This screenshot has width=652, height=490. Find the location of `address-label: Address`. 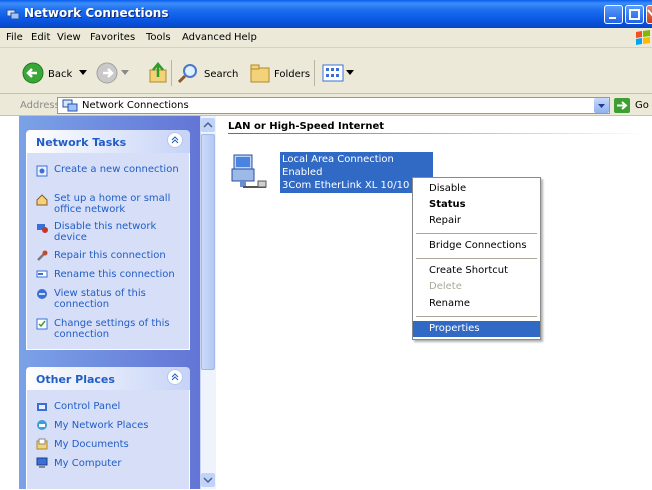

address-label: Address is located at coordinates (40, 105).